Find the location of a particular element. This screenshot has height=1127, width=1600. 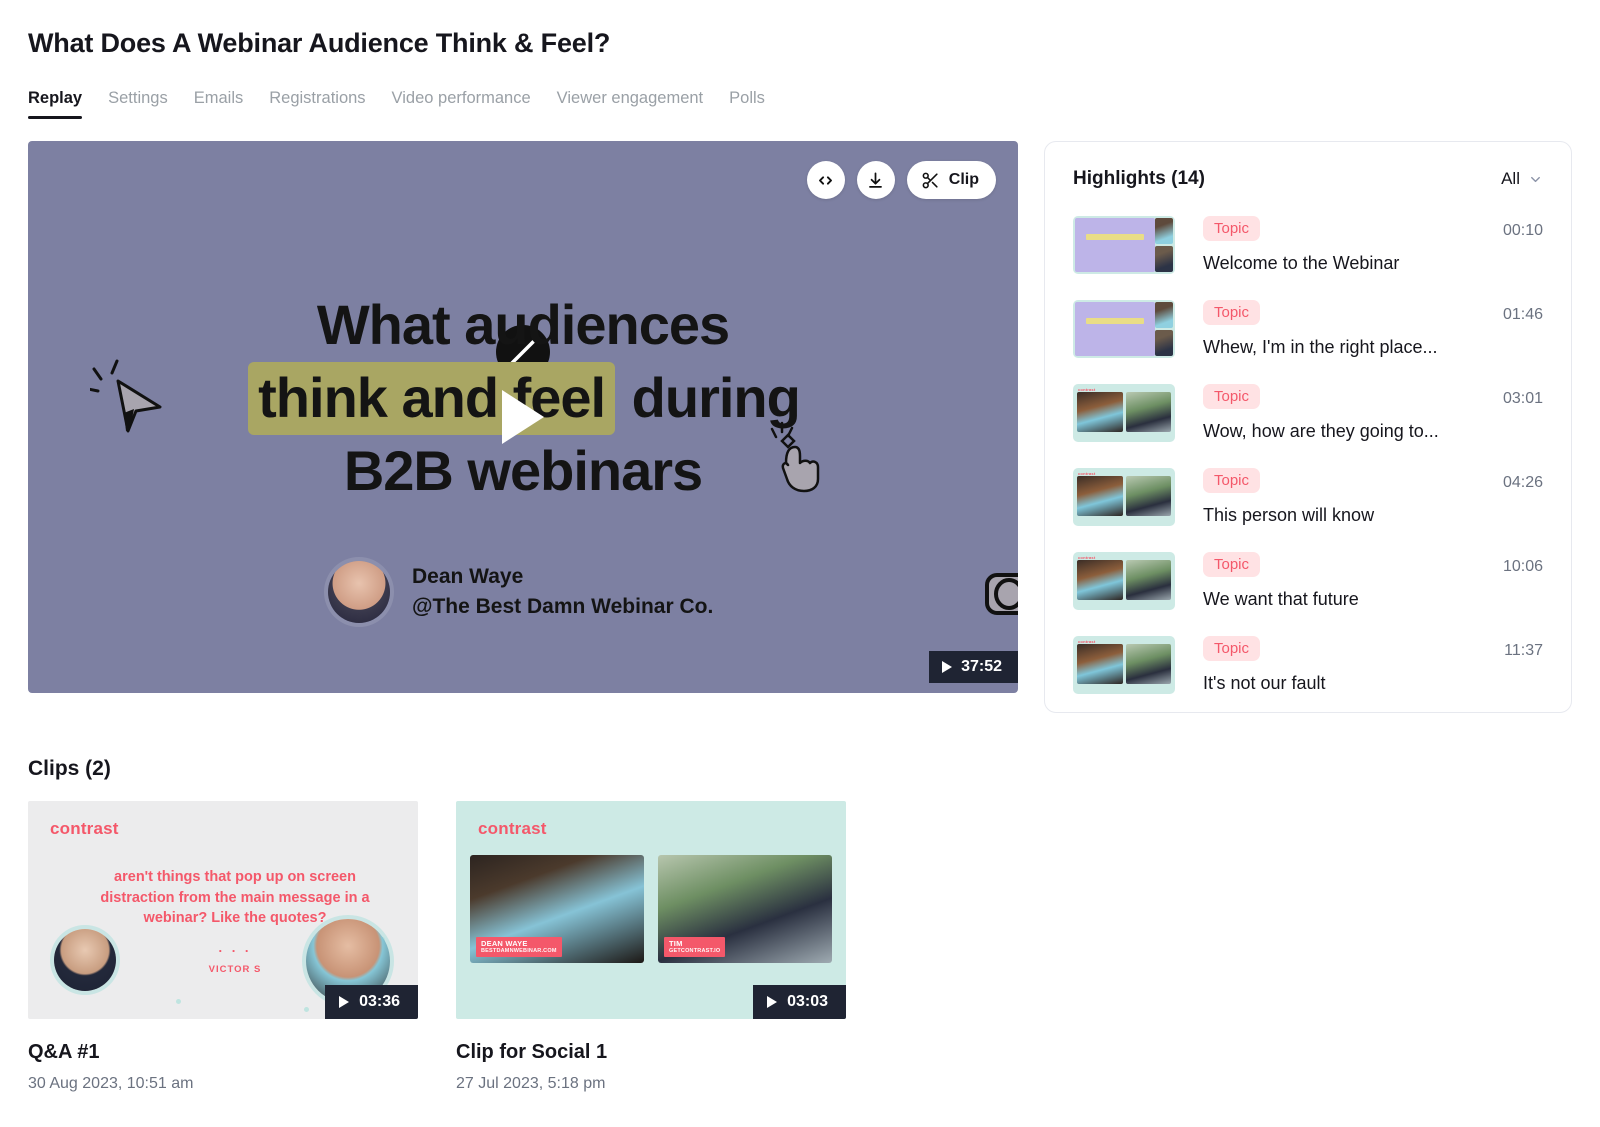

tab-registrations: Registrations is located at coordinates (317, 104).